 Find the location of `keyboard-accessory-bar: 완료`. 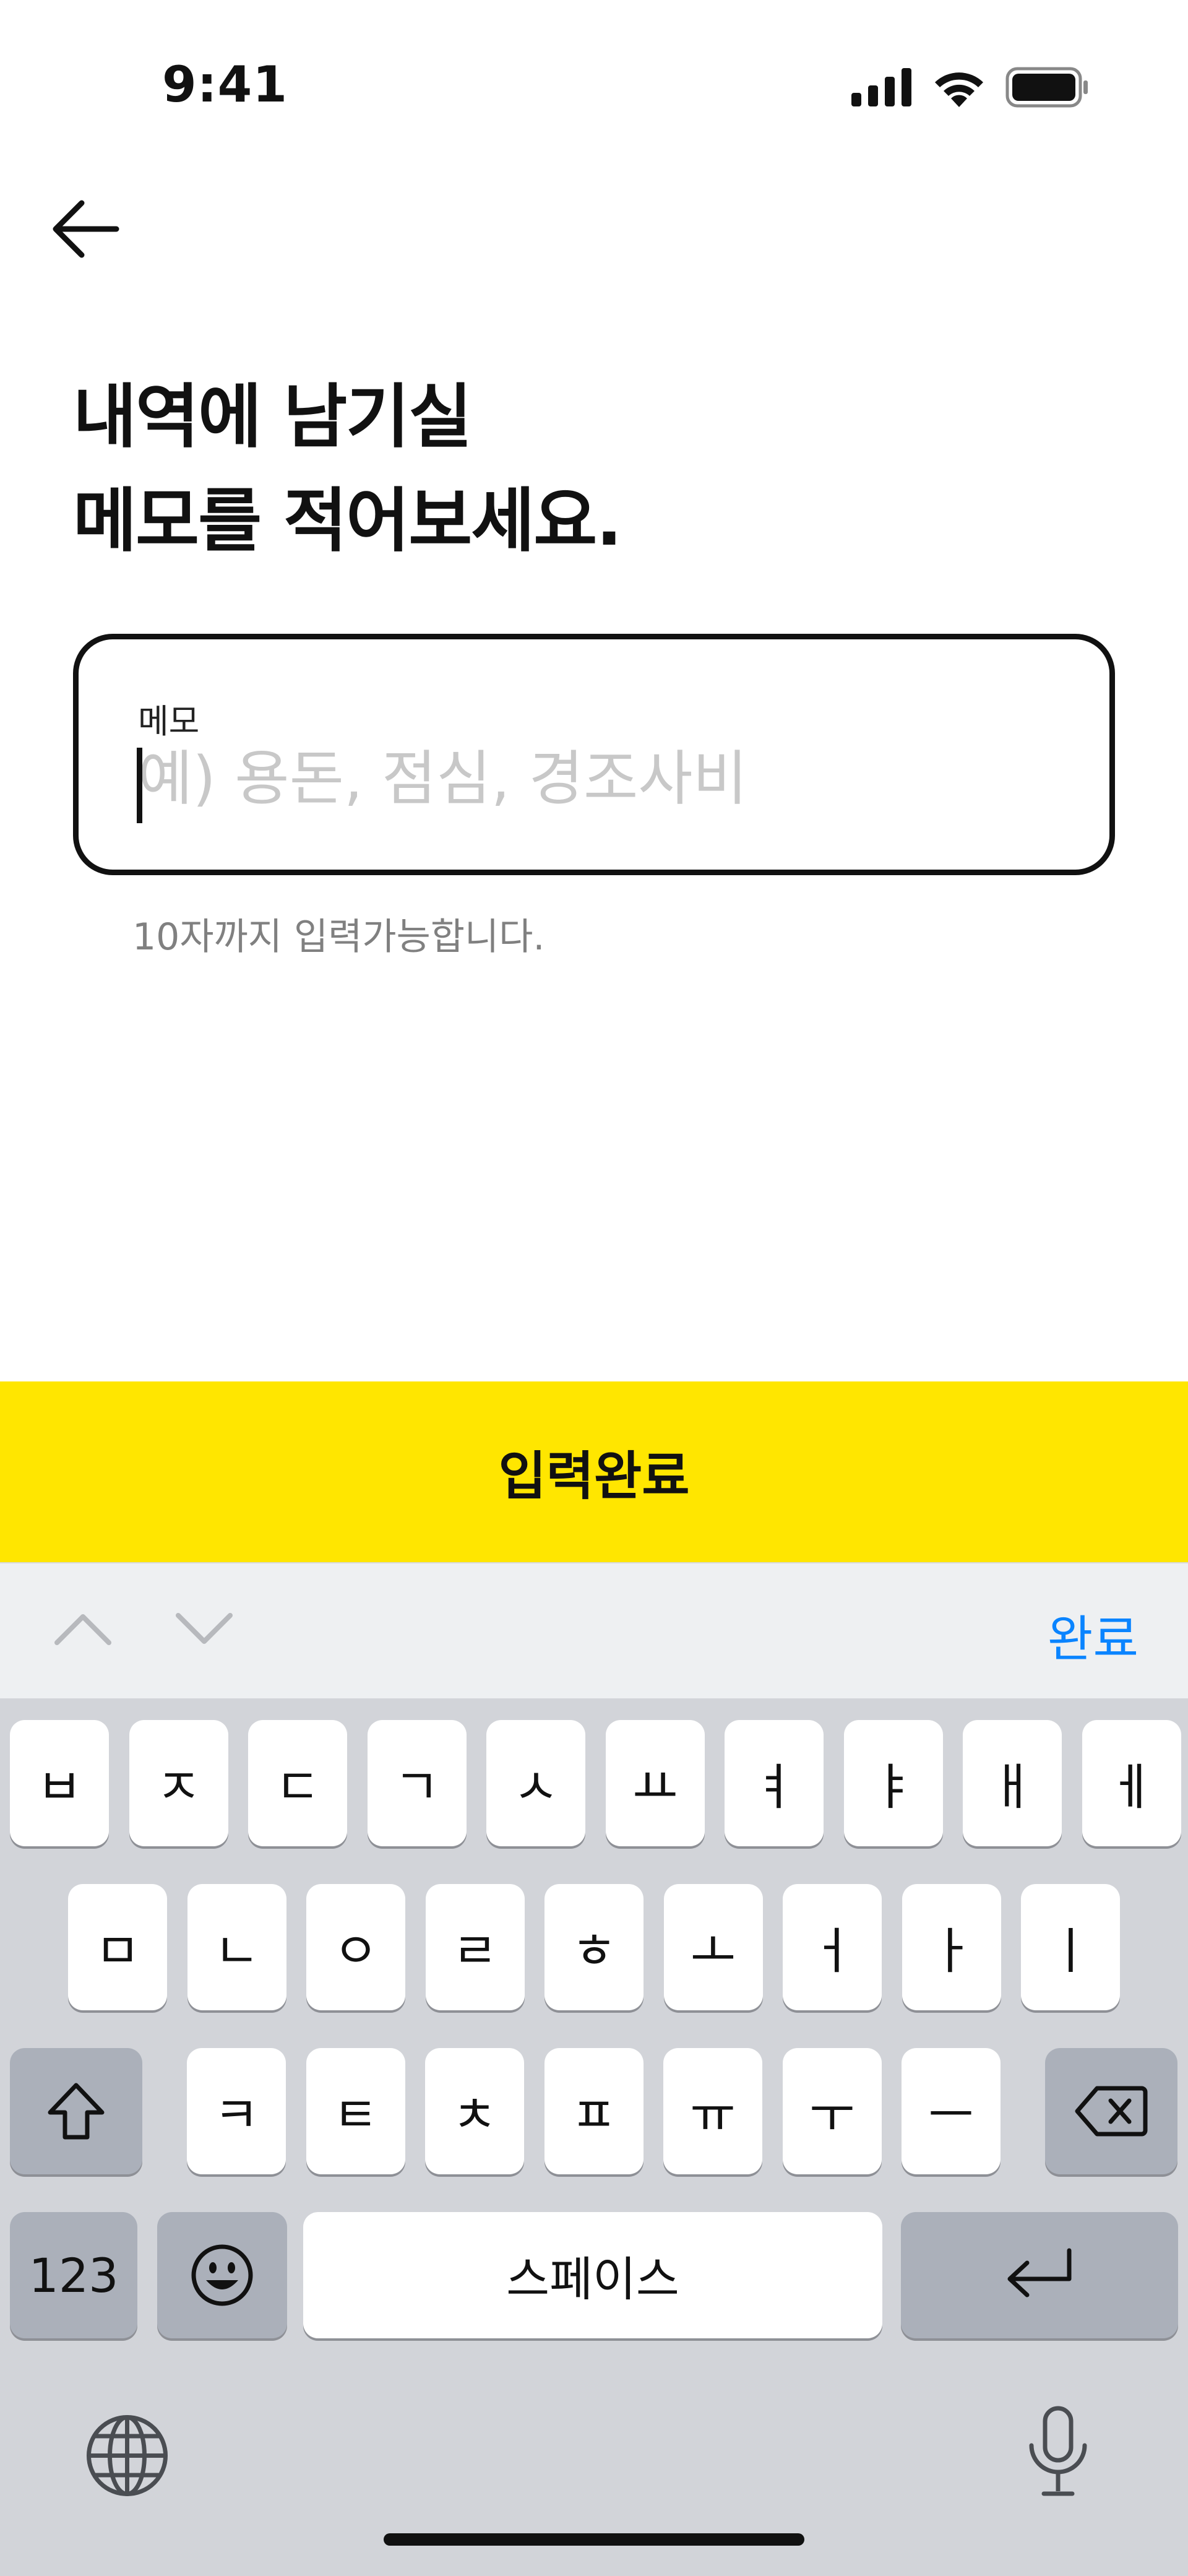

keyboard-accessory-bar: 완료 is located at coordinates (594, 1630).